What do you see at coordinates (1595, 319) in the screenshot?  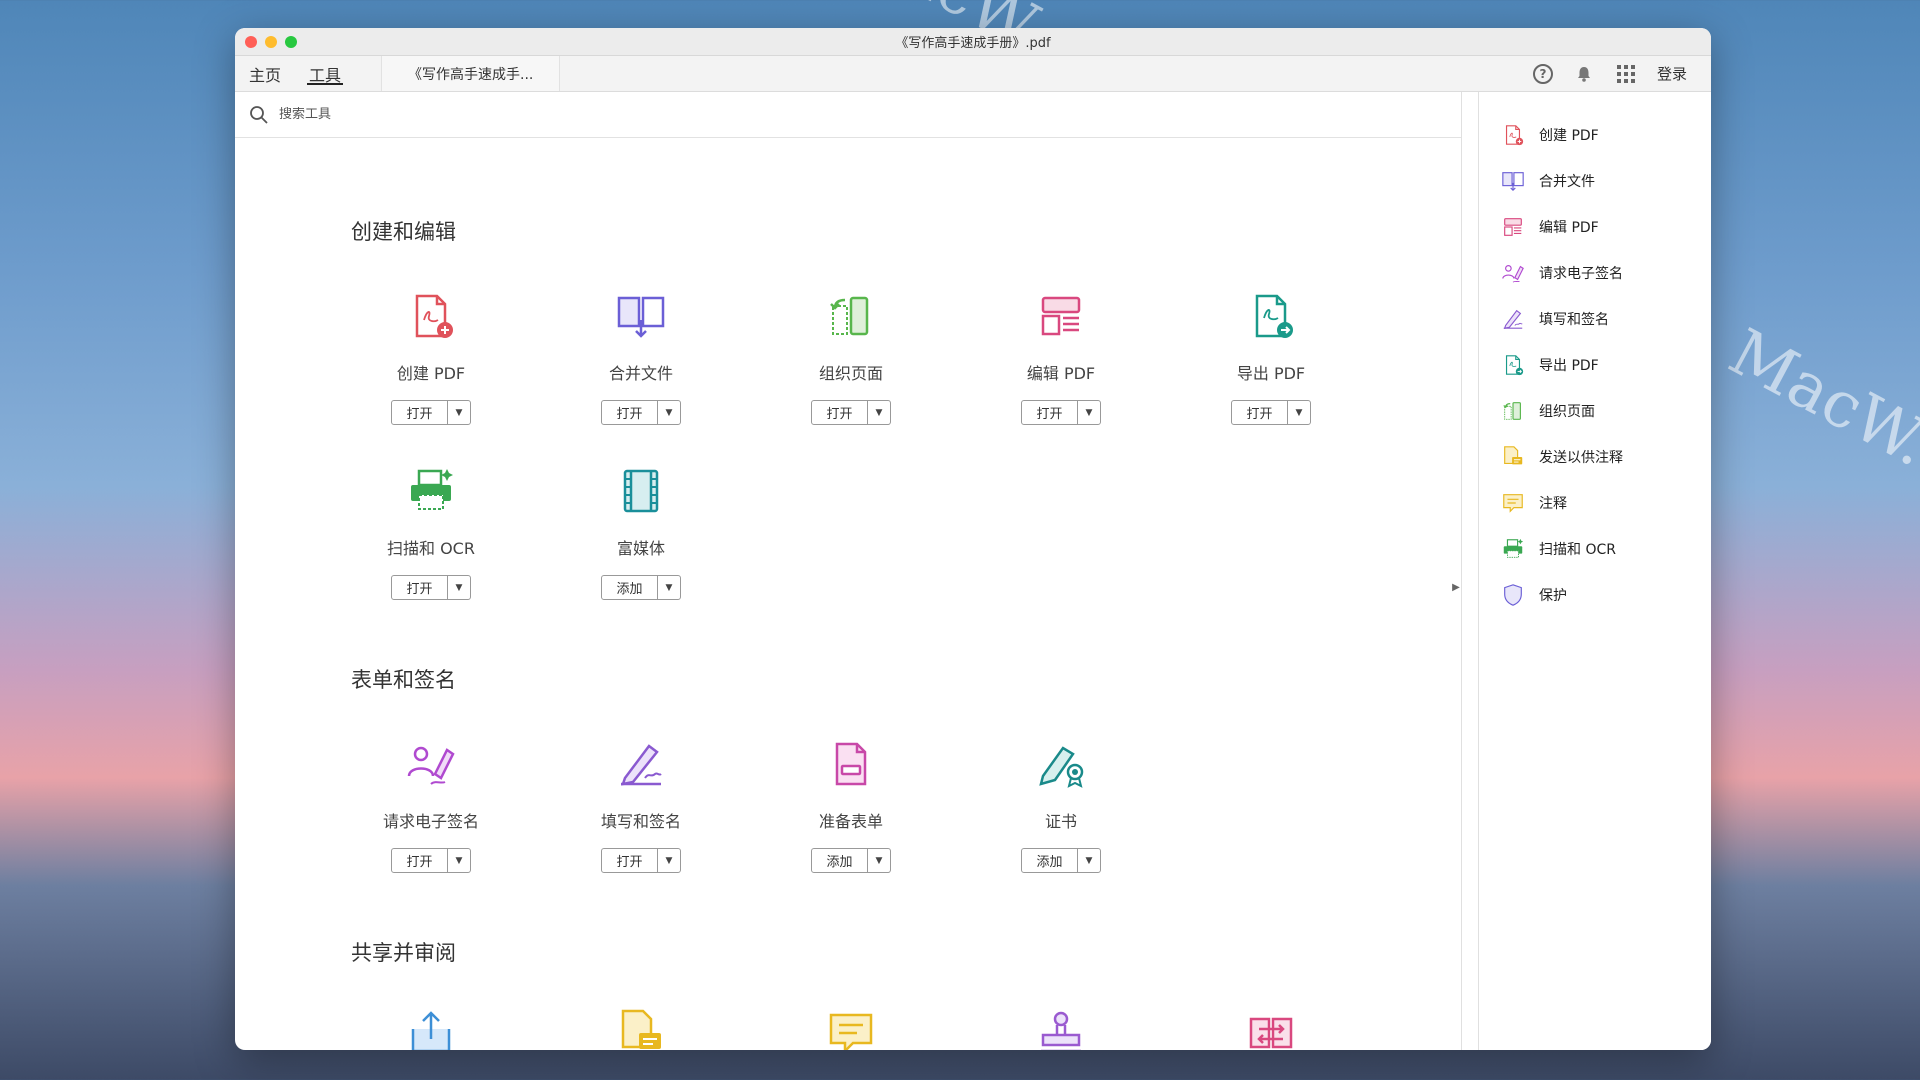 I see `sidebar-tool-item: 填写和签名` at bounding box center [1595, 319].